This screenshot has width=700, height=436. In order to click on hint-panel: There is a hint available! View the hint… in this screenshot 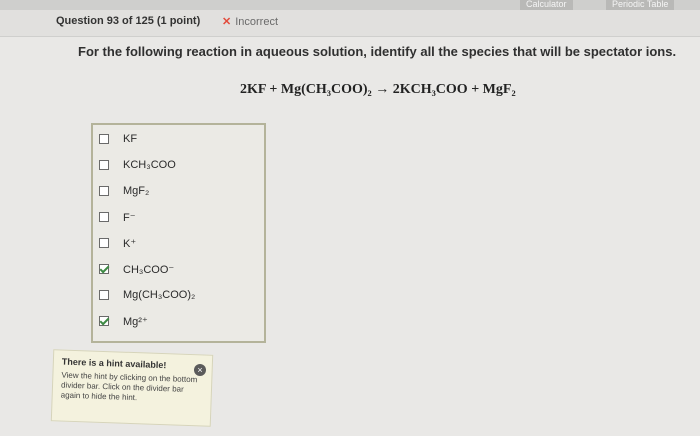, I will do `click(132, 388)`.